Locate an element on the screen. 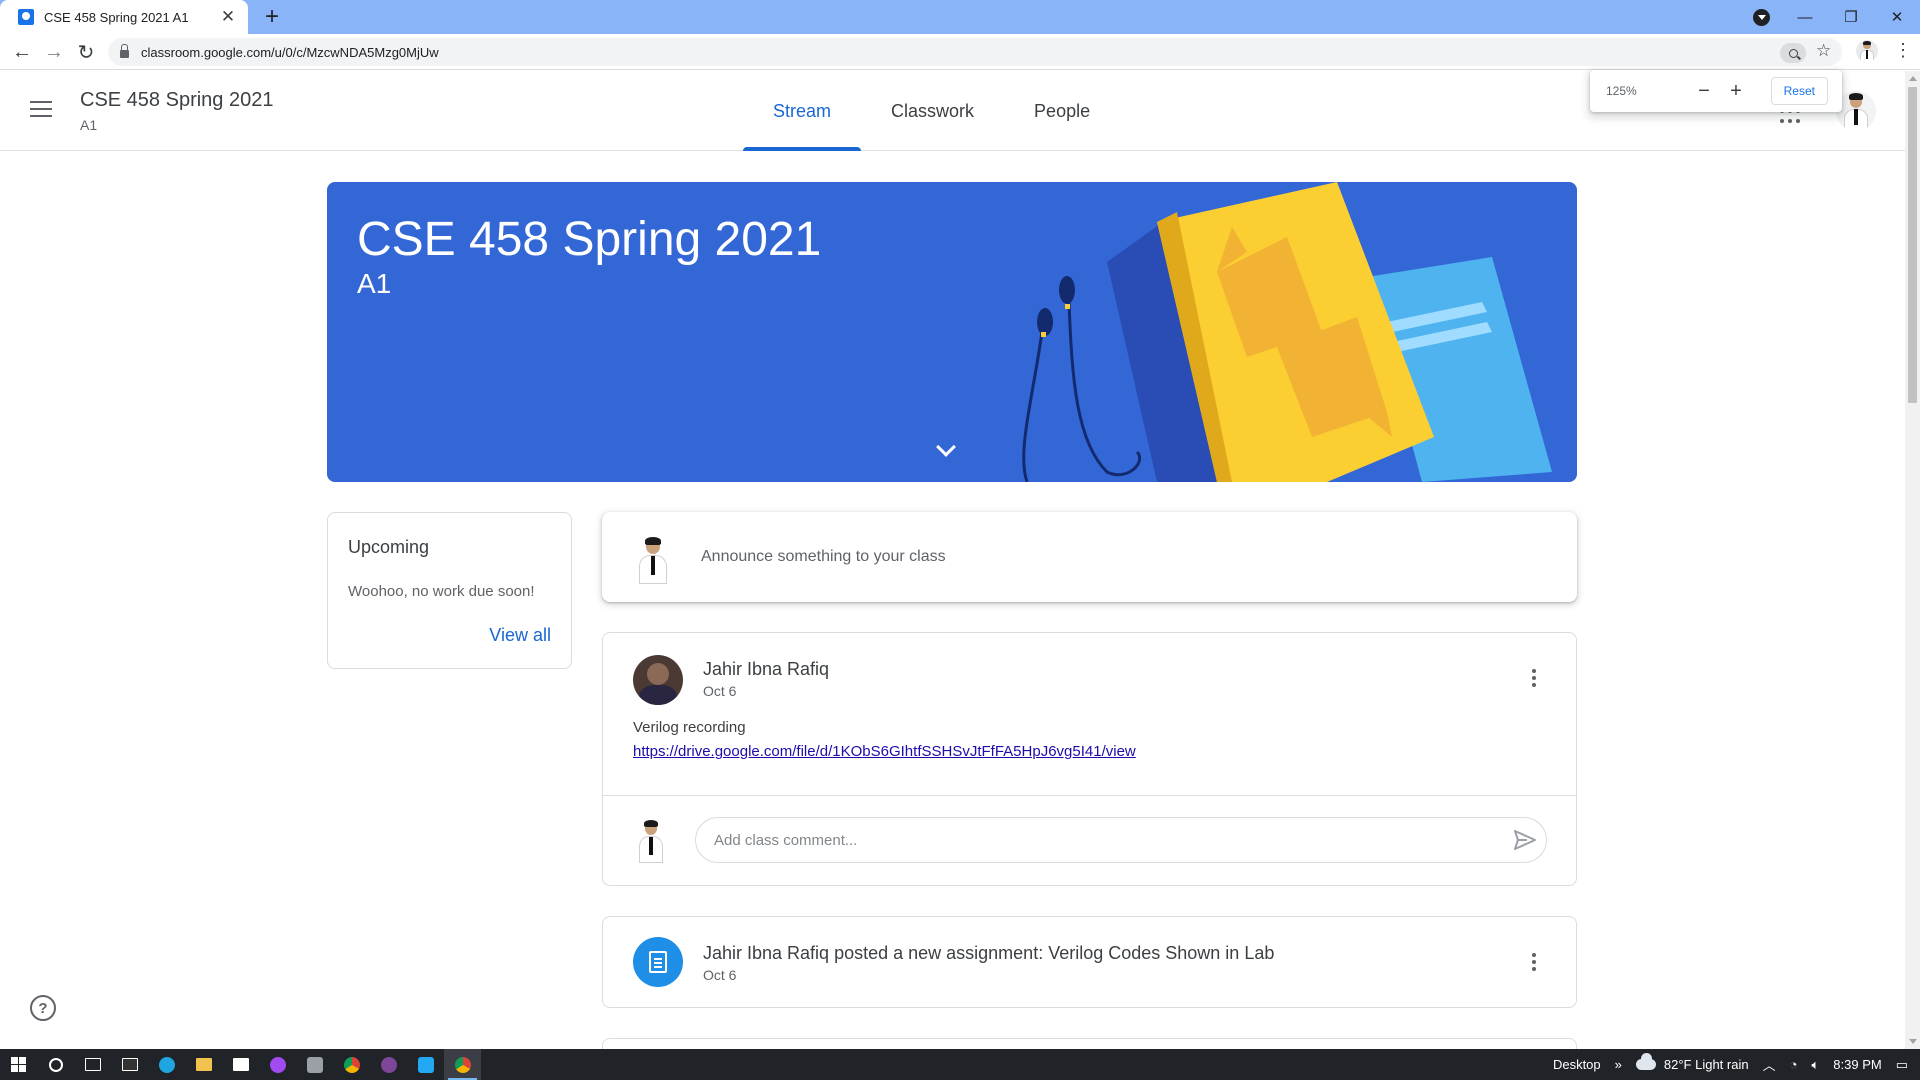 Image resolution: width=1920 pixels, height=1080 pixels. tab-classwork: Classwork is located at coordinates (932, 111).